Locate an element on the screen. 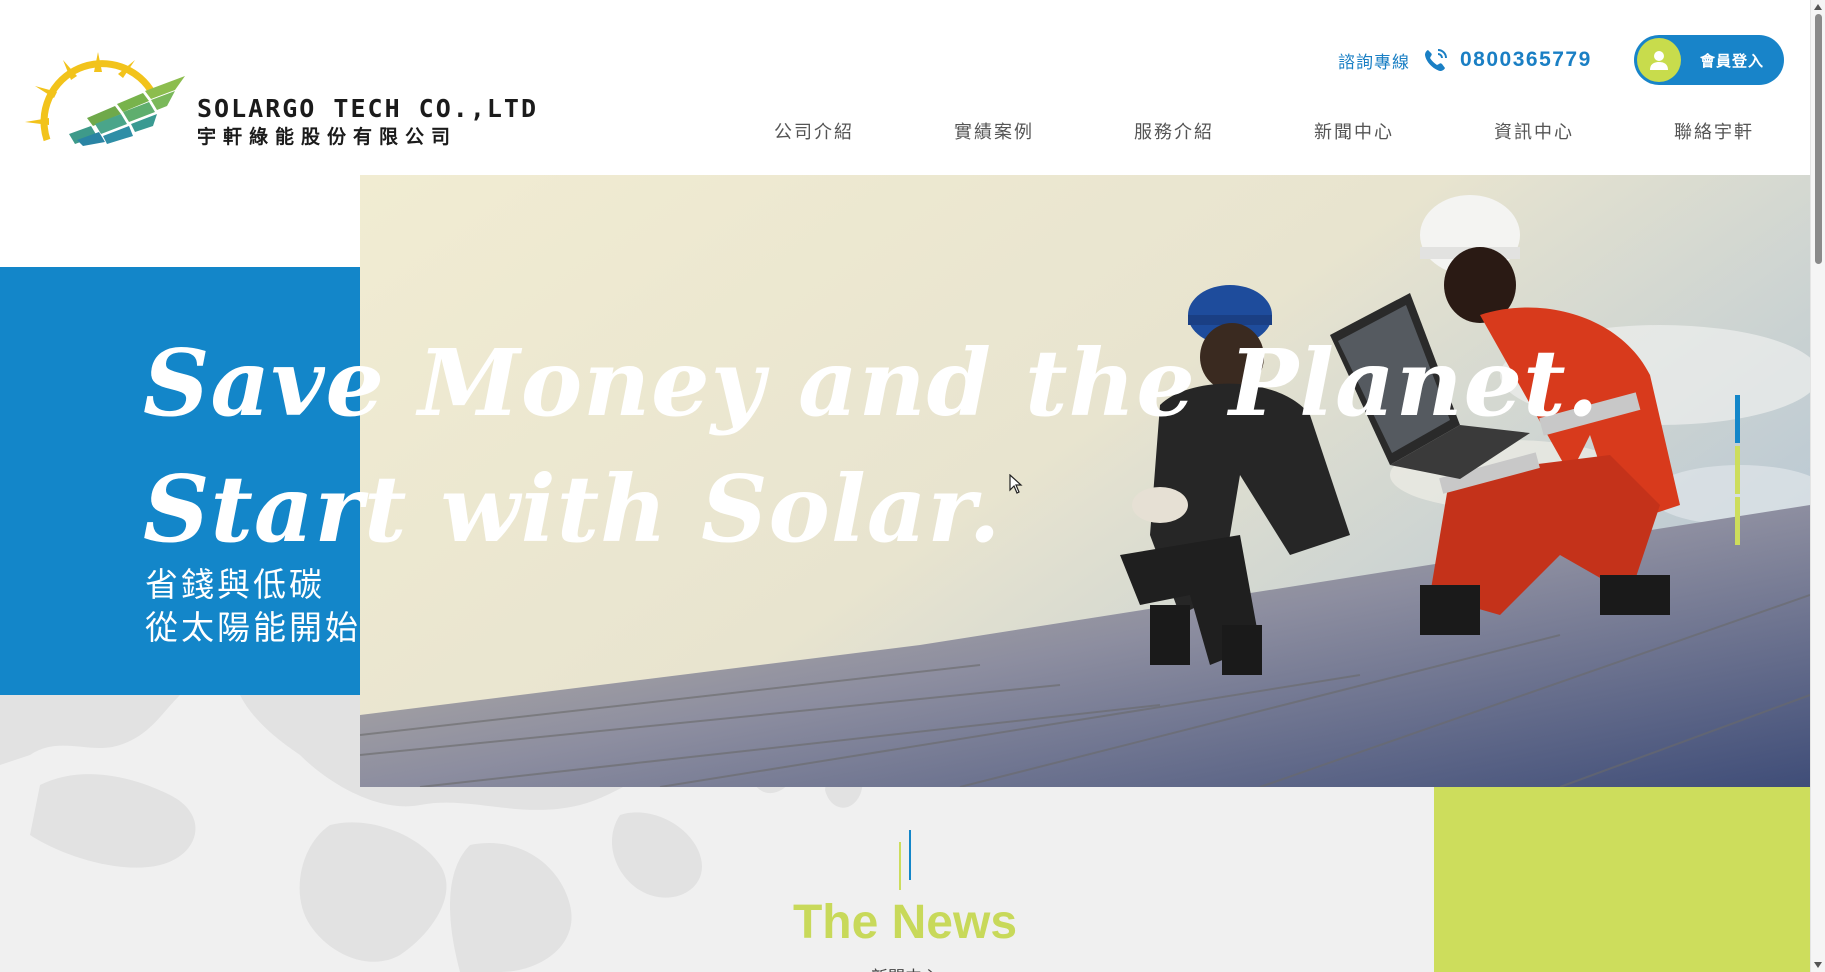 This screenshot has width=1825, height=972. site-logo: SOLARGO TECH CO.,LTD 宇軒綠能股份有限公司 is located at coordinates (280, 98).